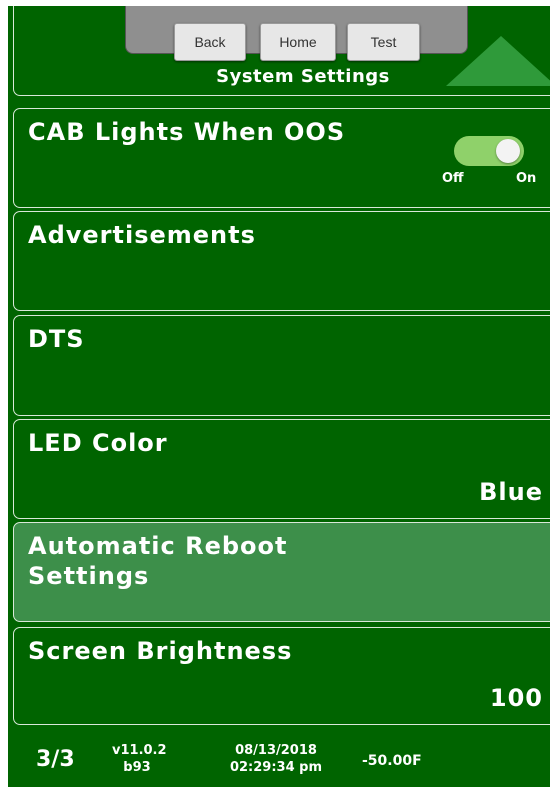  Describe the element at coordinates (303, 76) in the screenshot. I see `page-title: System Settings` at that location.